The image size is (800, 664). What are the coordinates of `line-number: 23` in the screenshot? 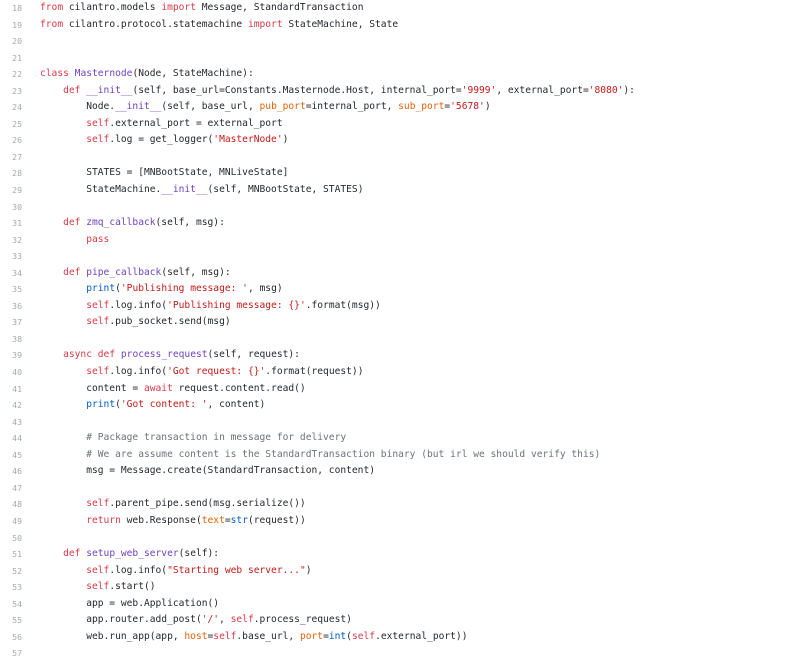 It's located at (17, 90).